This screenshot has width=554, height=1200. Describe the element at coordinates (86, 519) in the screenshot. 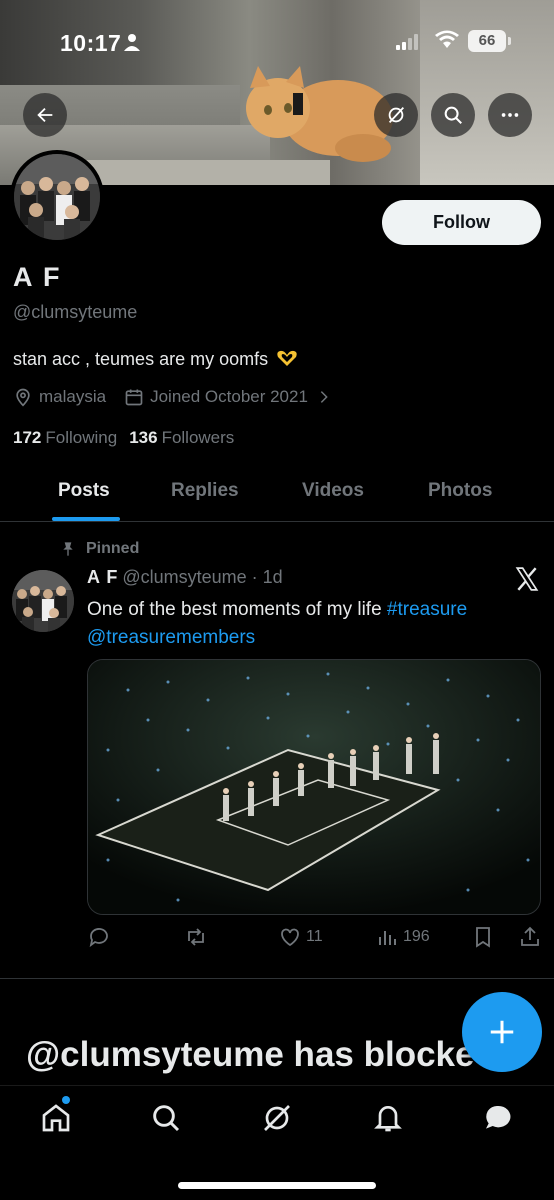

I see `active-tab-indicator` at that location.